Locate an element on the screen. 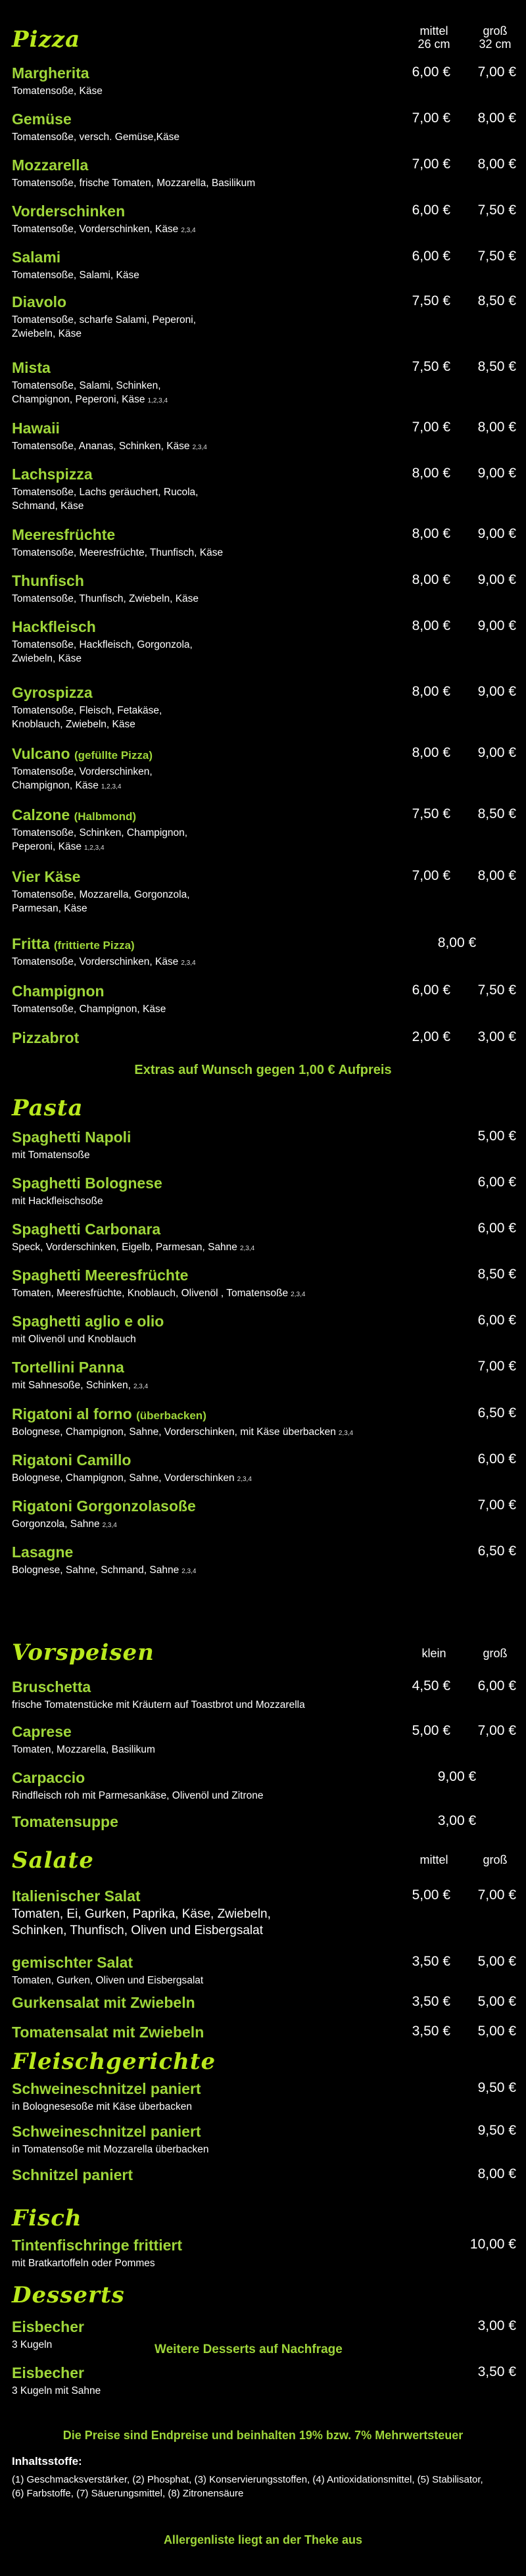  salate-item-name: Gurkensalat mit Zwiebeln is located at coordinates (103, 2003).